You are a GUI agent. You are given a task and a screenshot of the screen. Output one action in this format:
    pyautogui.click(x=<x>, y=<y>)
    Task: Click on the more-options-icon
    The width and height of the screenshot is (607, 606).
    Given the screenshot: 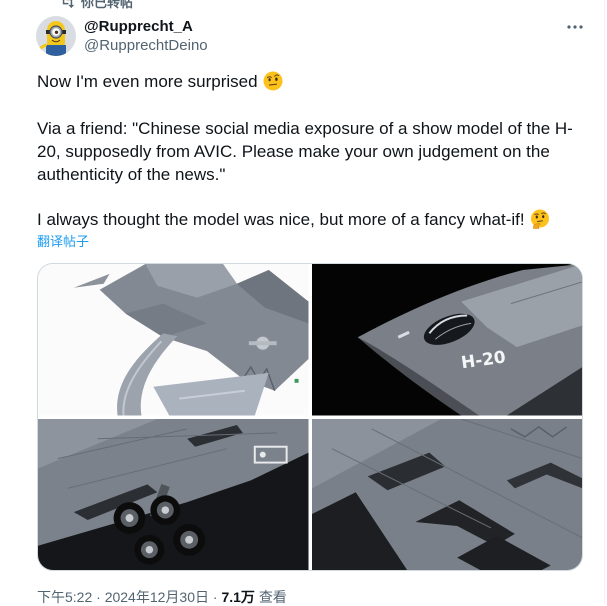 What is the action you would take?
    pyautogui.click(x=575, y=27)
    